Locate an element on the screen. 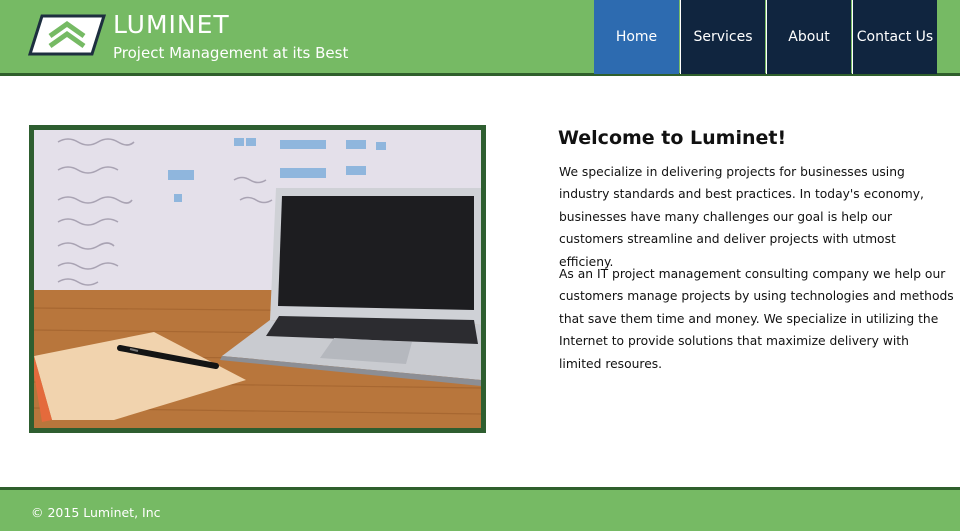 The height and width of the screenshot is (531, 960). nav-contact-us: Contact Us is located at coordinates (894, 37).